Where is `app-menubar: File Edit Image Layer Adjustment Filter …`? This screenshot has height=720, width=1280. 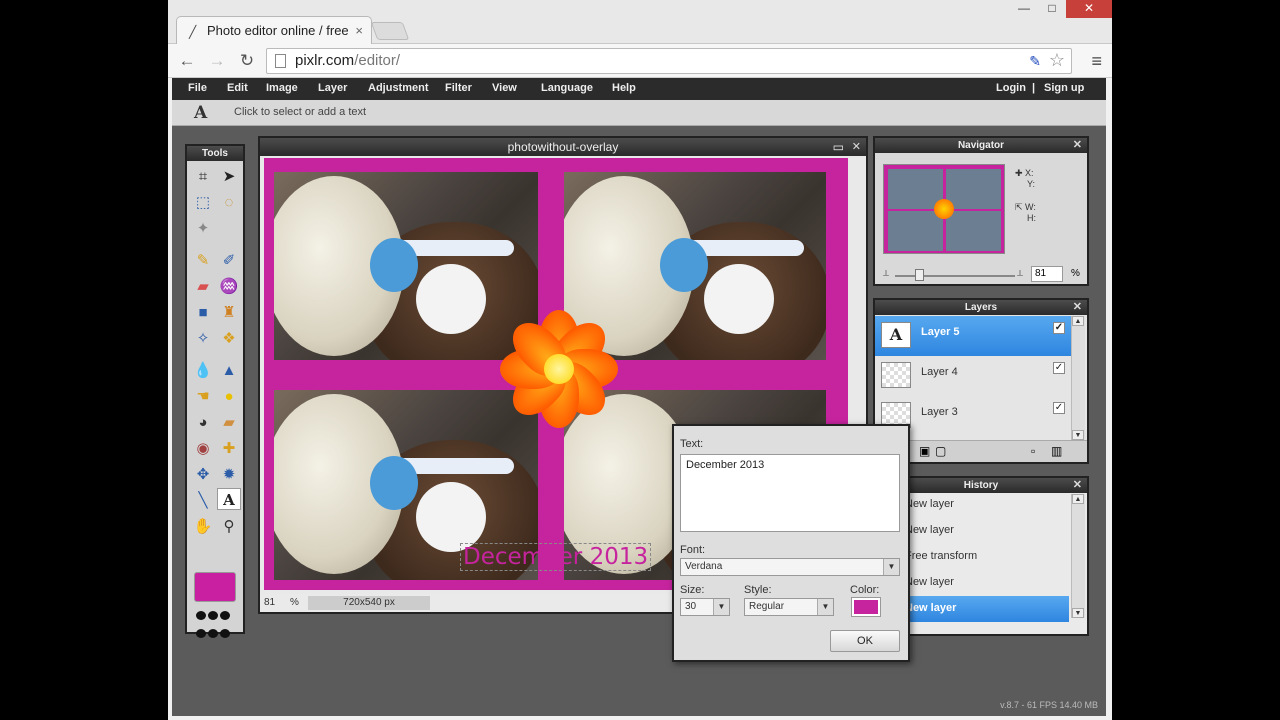
app-menubar: File Edit Image Layer Adjustment Filter … is located at coordinates (639, 89).